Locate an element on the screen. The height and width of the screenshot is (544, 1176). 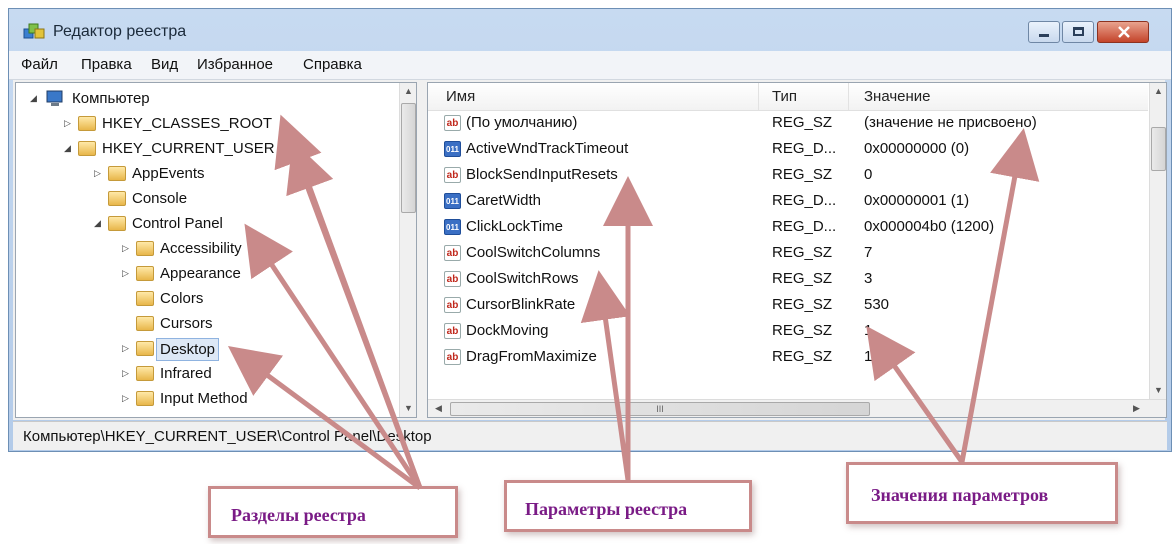
computer-icon is located at coordinates (54, 98).